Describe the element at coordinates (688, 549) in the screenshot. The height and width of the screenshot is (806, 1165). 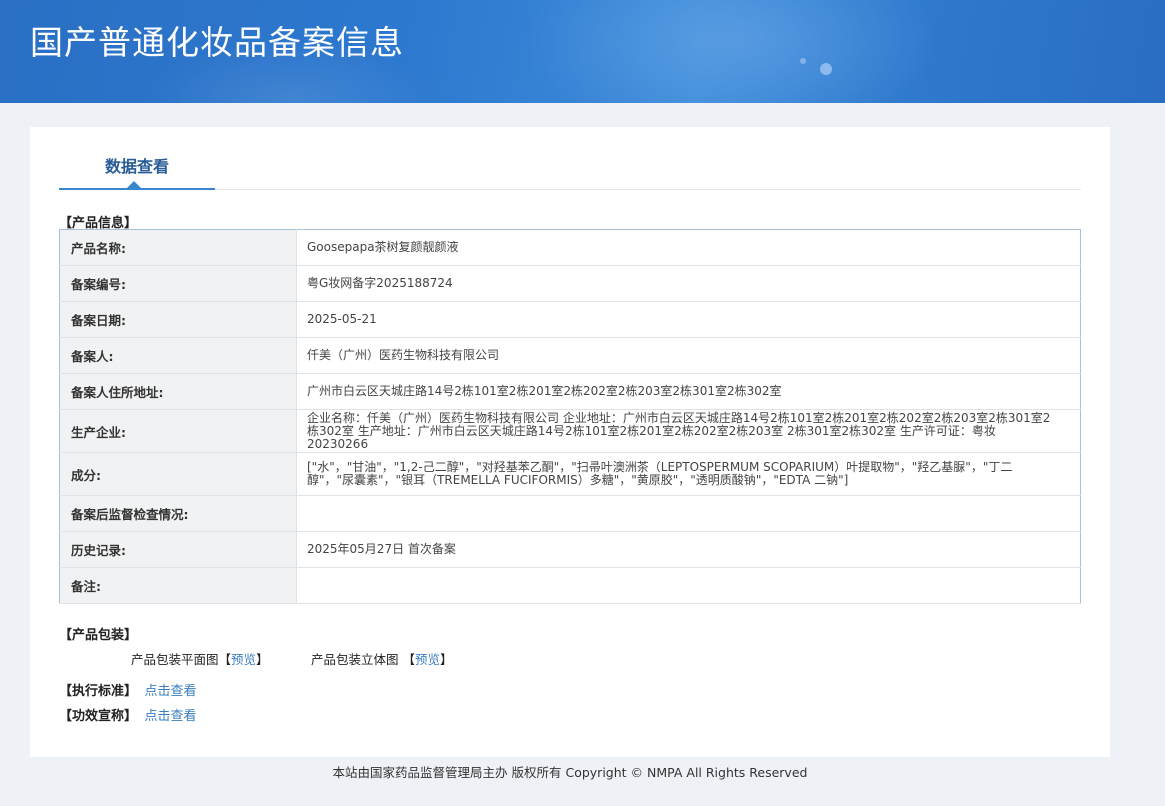
I see `row-value: 2025年05月27日 首次备案` at that location.